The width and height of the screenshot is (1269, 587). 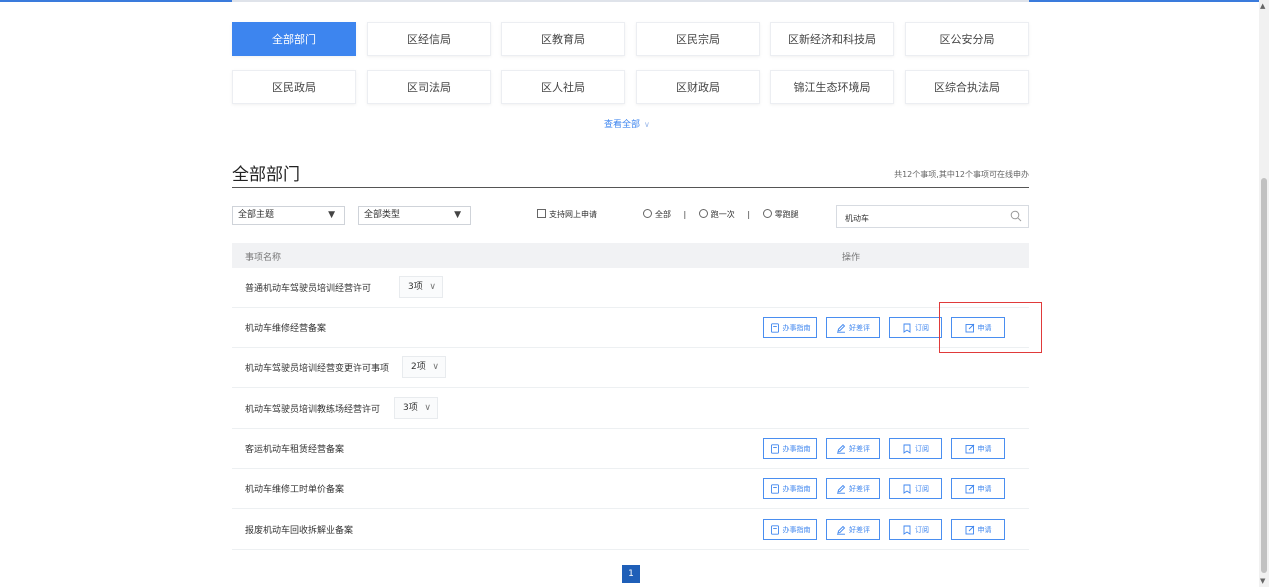 What do you see at coordinates (429, 39) in the screenshot?
I see `dept-item: 区经信局` at bounding box center [429, 39].